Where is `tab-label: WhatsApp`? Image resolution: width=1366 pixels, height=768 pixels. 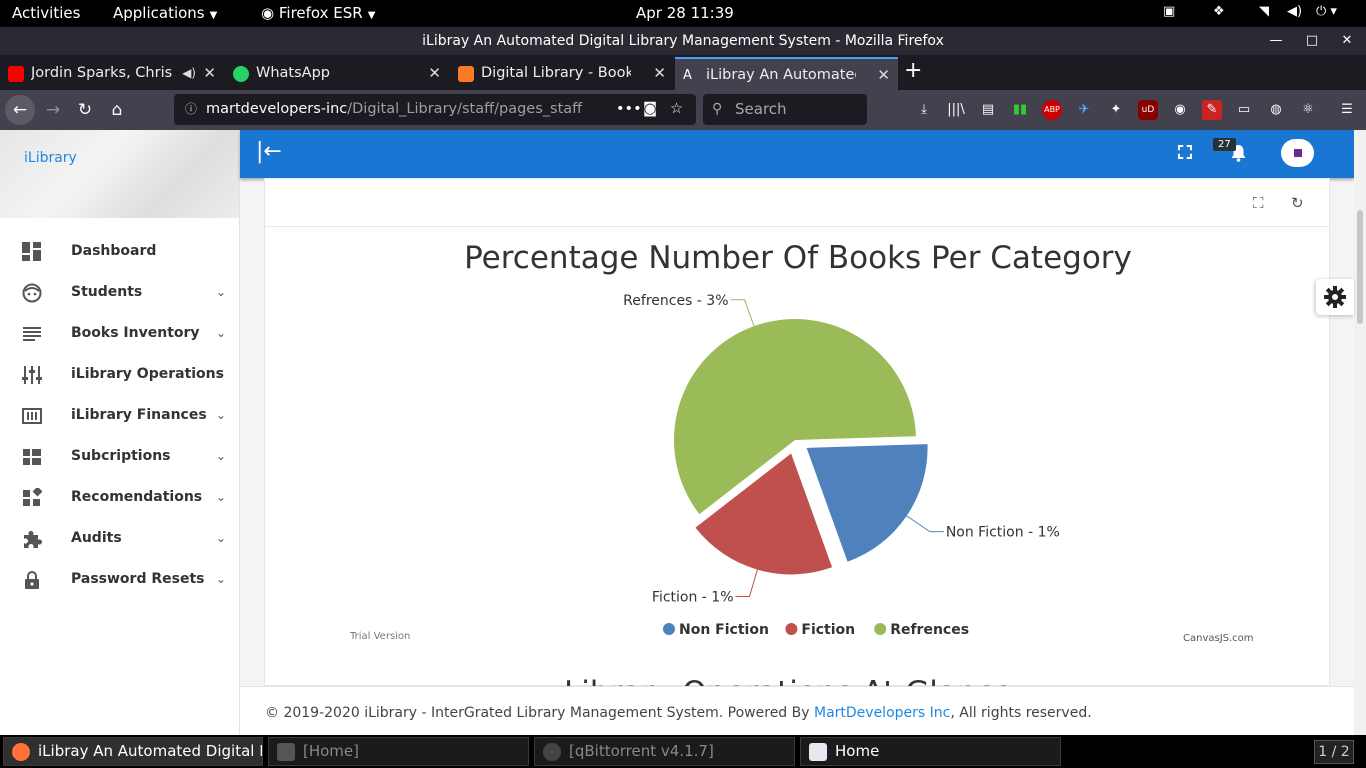
tab-label: WhatsApp is located at coordinates (293, 73).